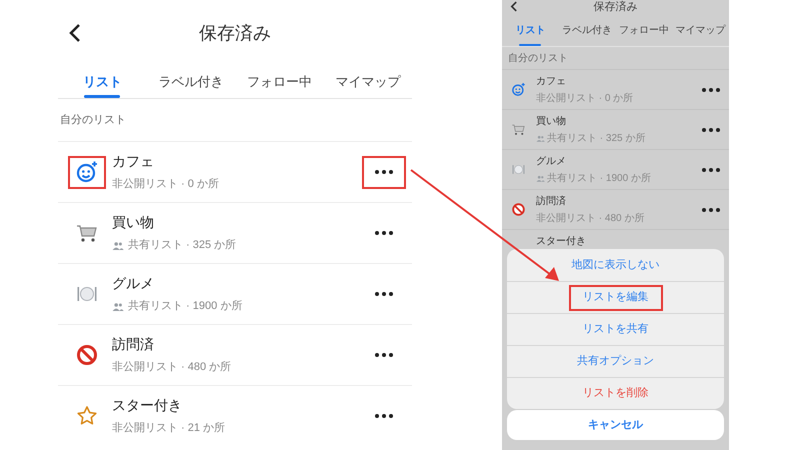 This screenshot has width=800, height=450. What do you see at coordinates (102, 82) in the screenshot?
I see `tab: リスト` at bounding box center [102, 82].